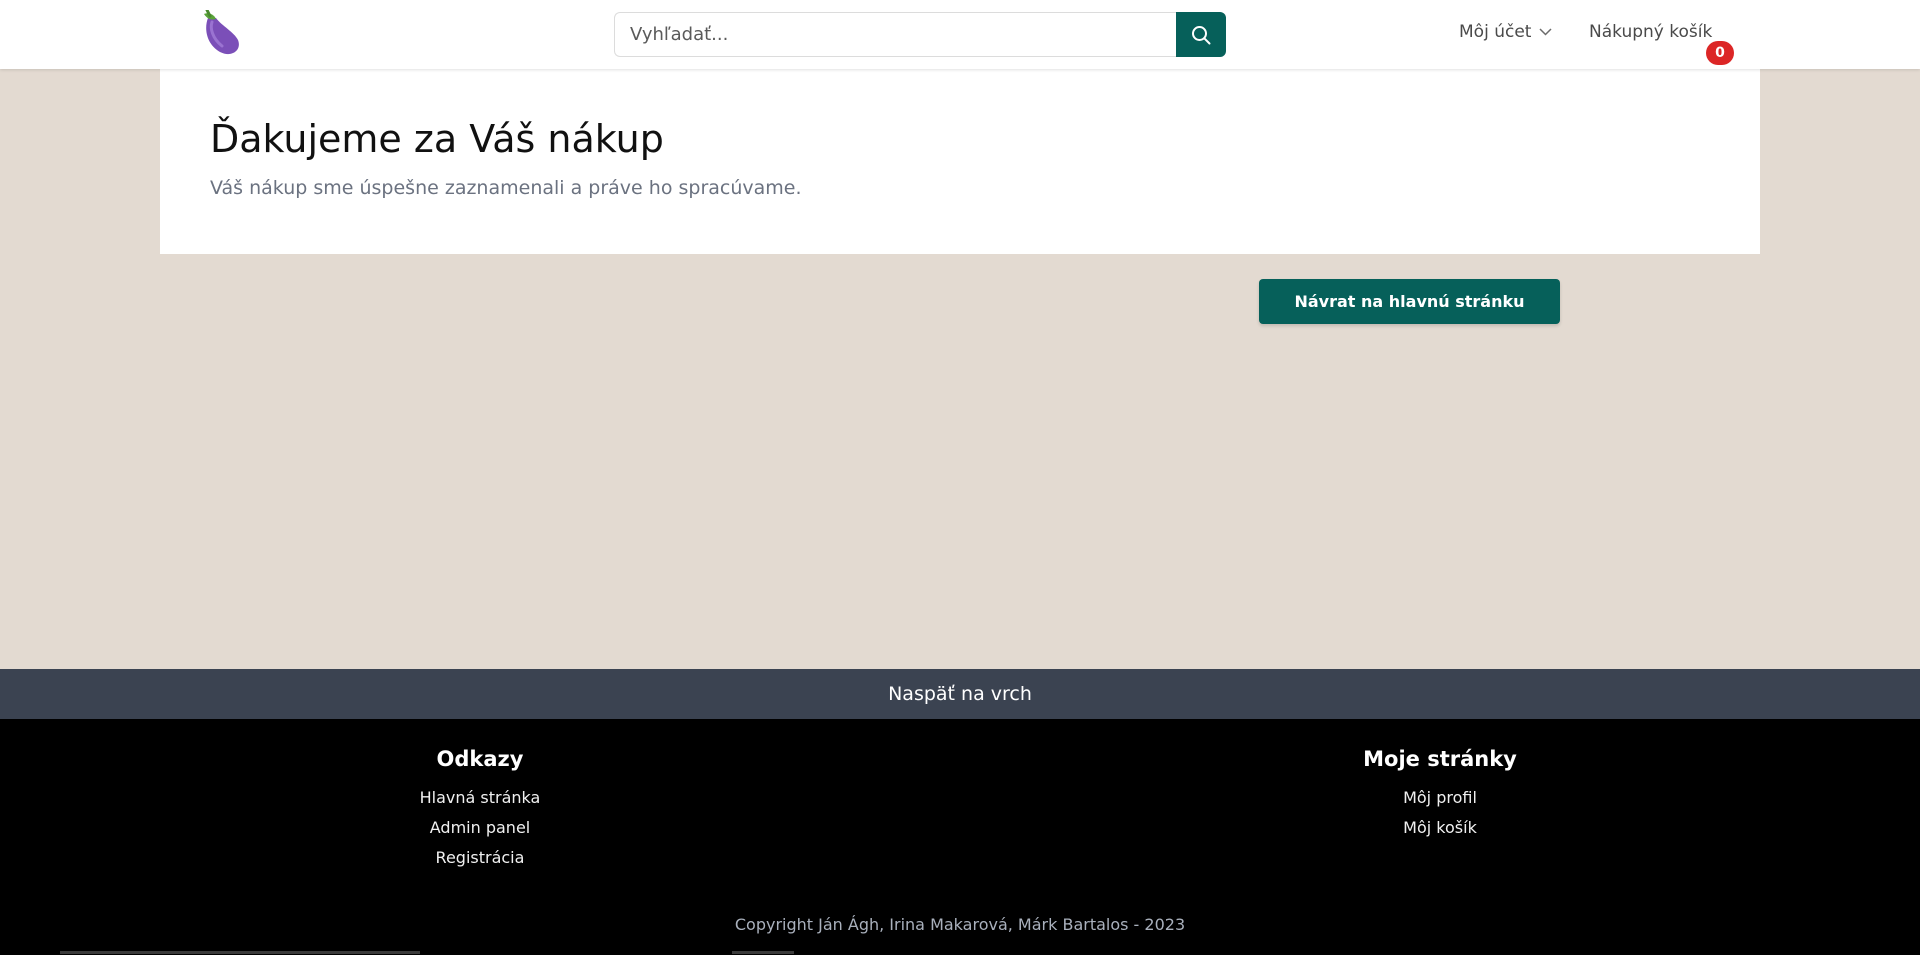  What do you see at coordinates (895, 34) in the screenshot?
I see `search-input` at bounding box center [895, 34].